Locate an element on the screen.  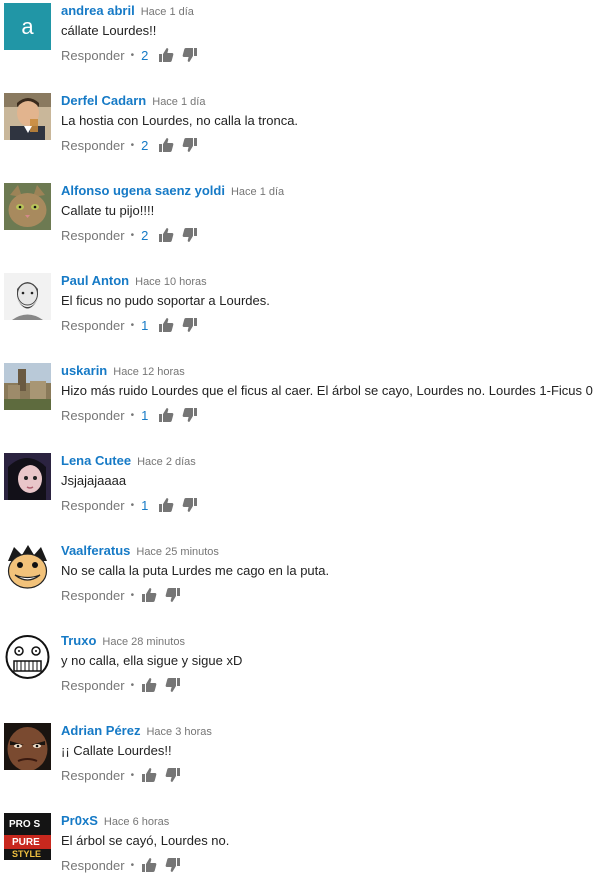
town-photo-avatar is located at coordinates (27, 386).